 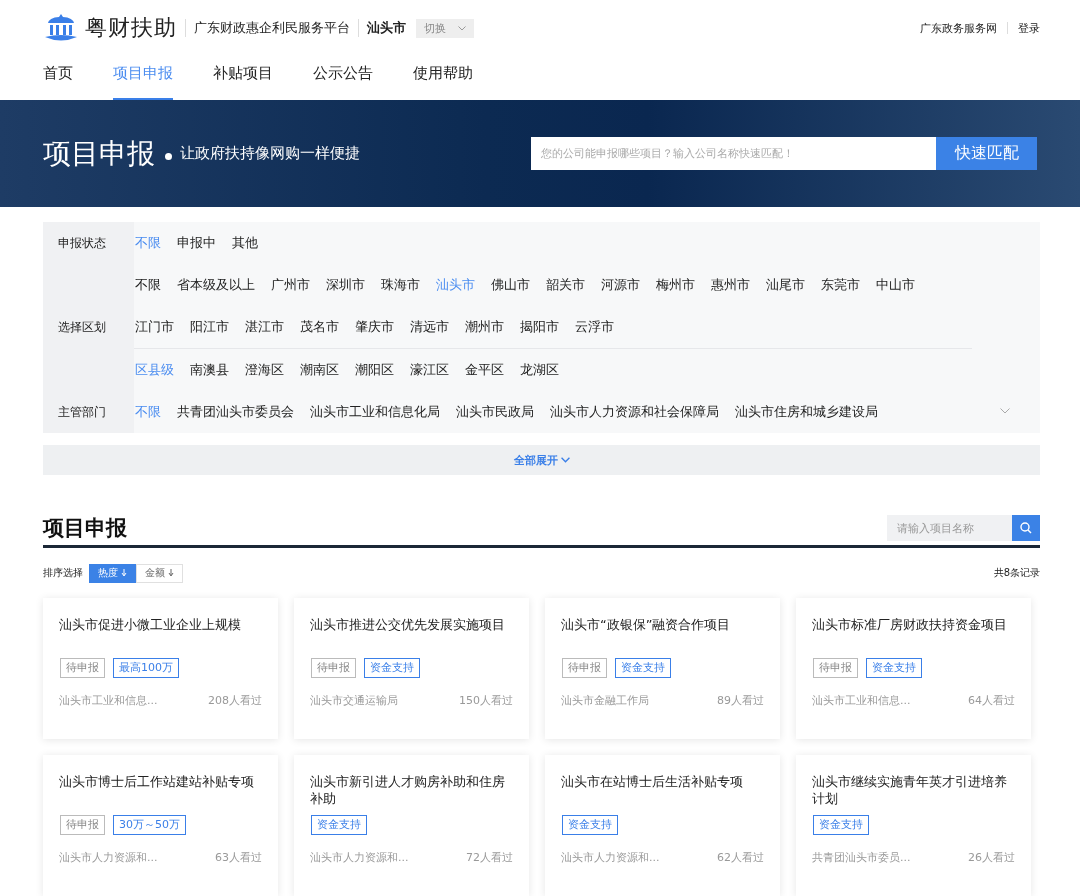 I want to click on filter-option: 省本级及以上, so click(x=216, y=285).